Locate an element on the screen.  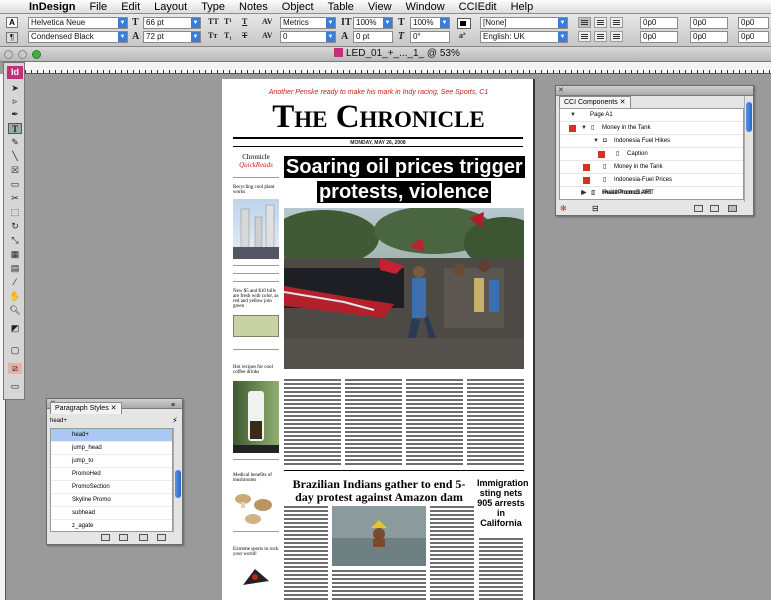
layout-icon: ⊟ is located at coordinates (595, 208).